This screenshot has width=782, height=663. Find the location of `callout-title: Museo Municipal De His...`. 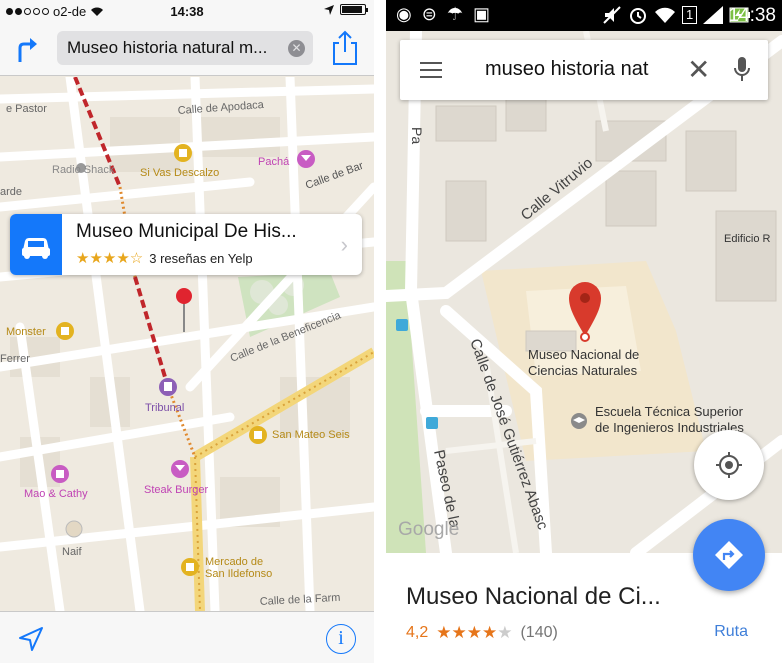

callout-title: Museo Municipal De His... is located at coordinates (186, 231).